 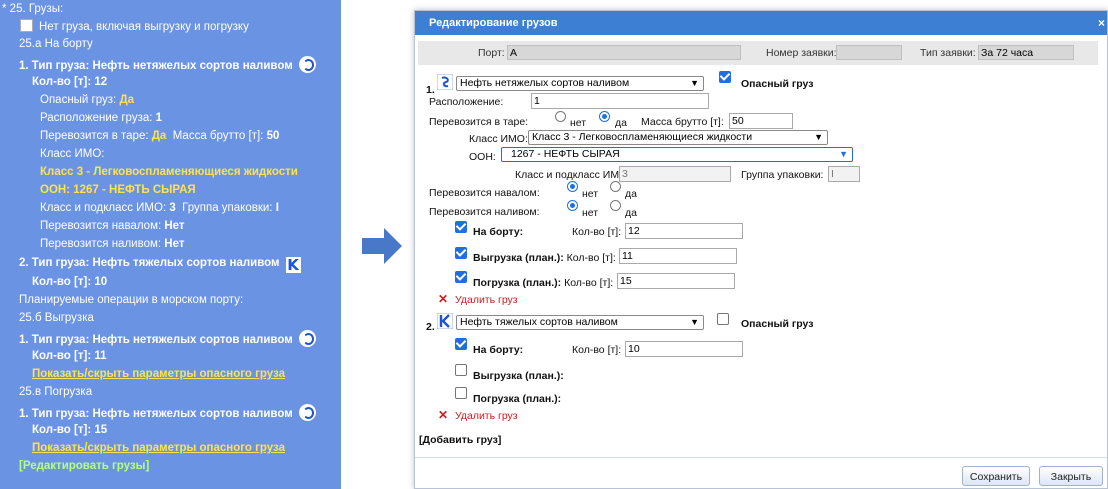 I want to click on cargo2-unload-checkbox, so click(x=461, y=370).